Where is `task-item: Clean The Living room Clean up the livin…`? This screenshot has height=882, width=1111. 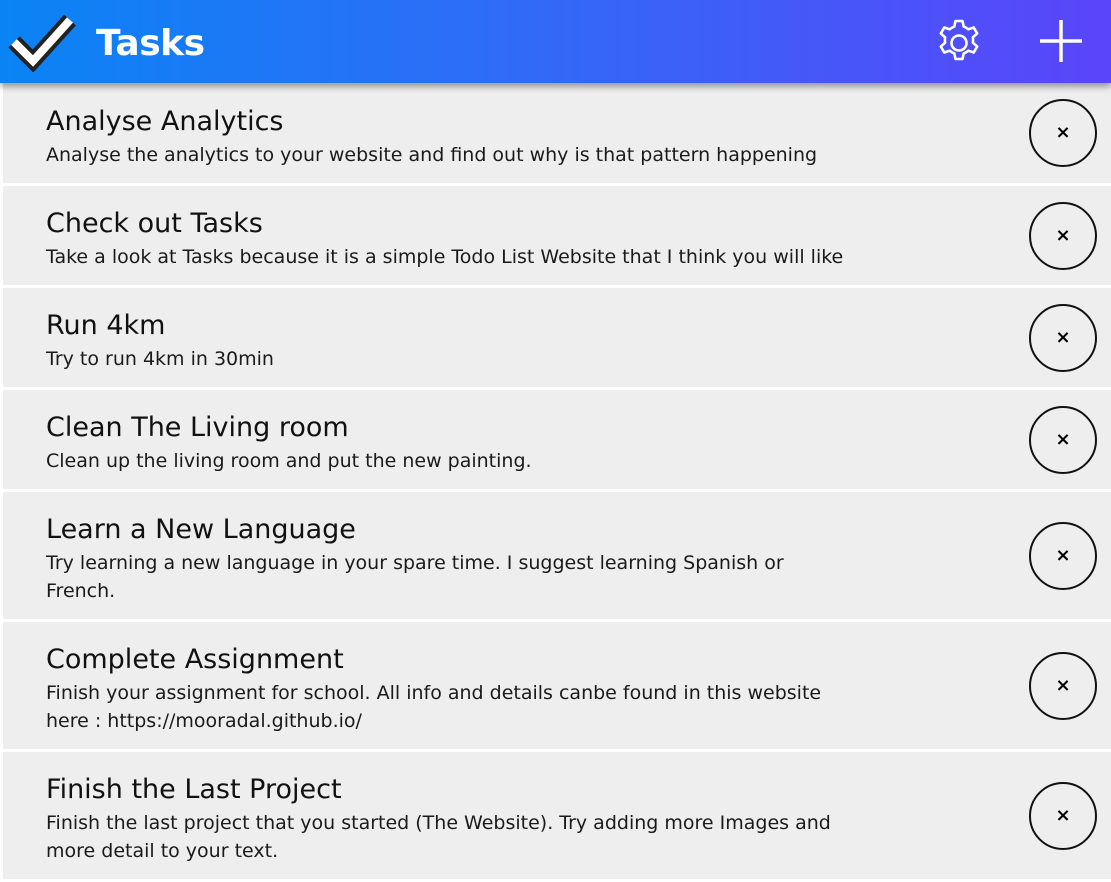 task-item: Clean The Living room Clean up the livin… is located at coordinates (555, 439).